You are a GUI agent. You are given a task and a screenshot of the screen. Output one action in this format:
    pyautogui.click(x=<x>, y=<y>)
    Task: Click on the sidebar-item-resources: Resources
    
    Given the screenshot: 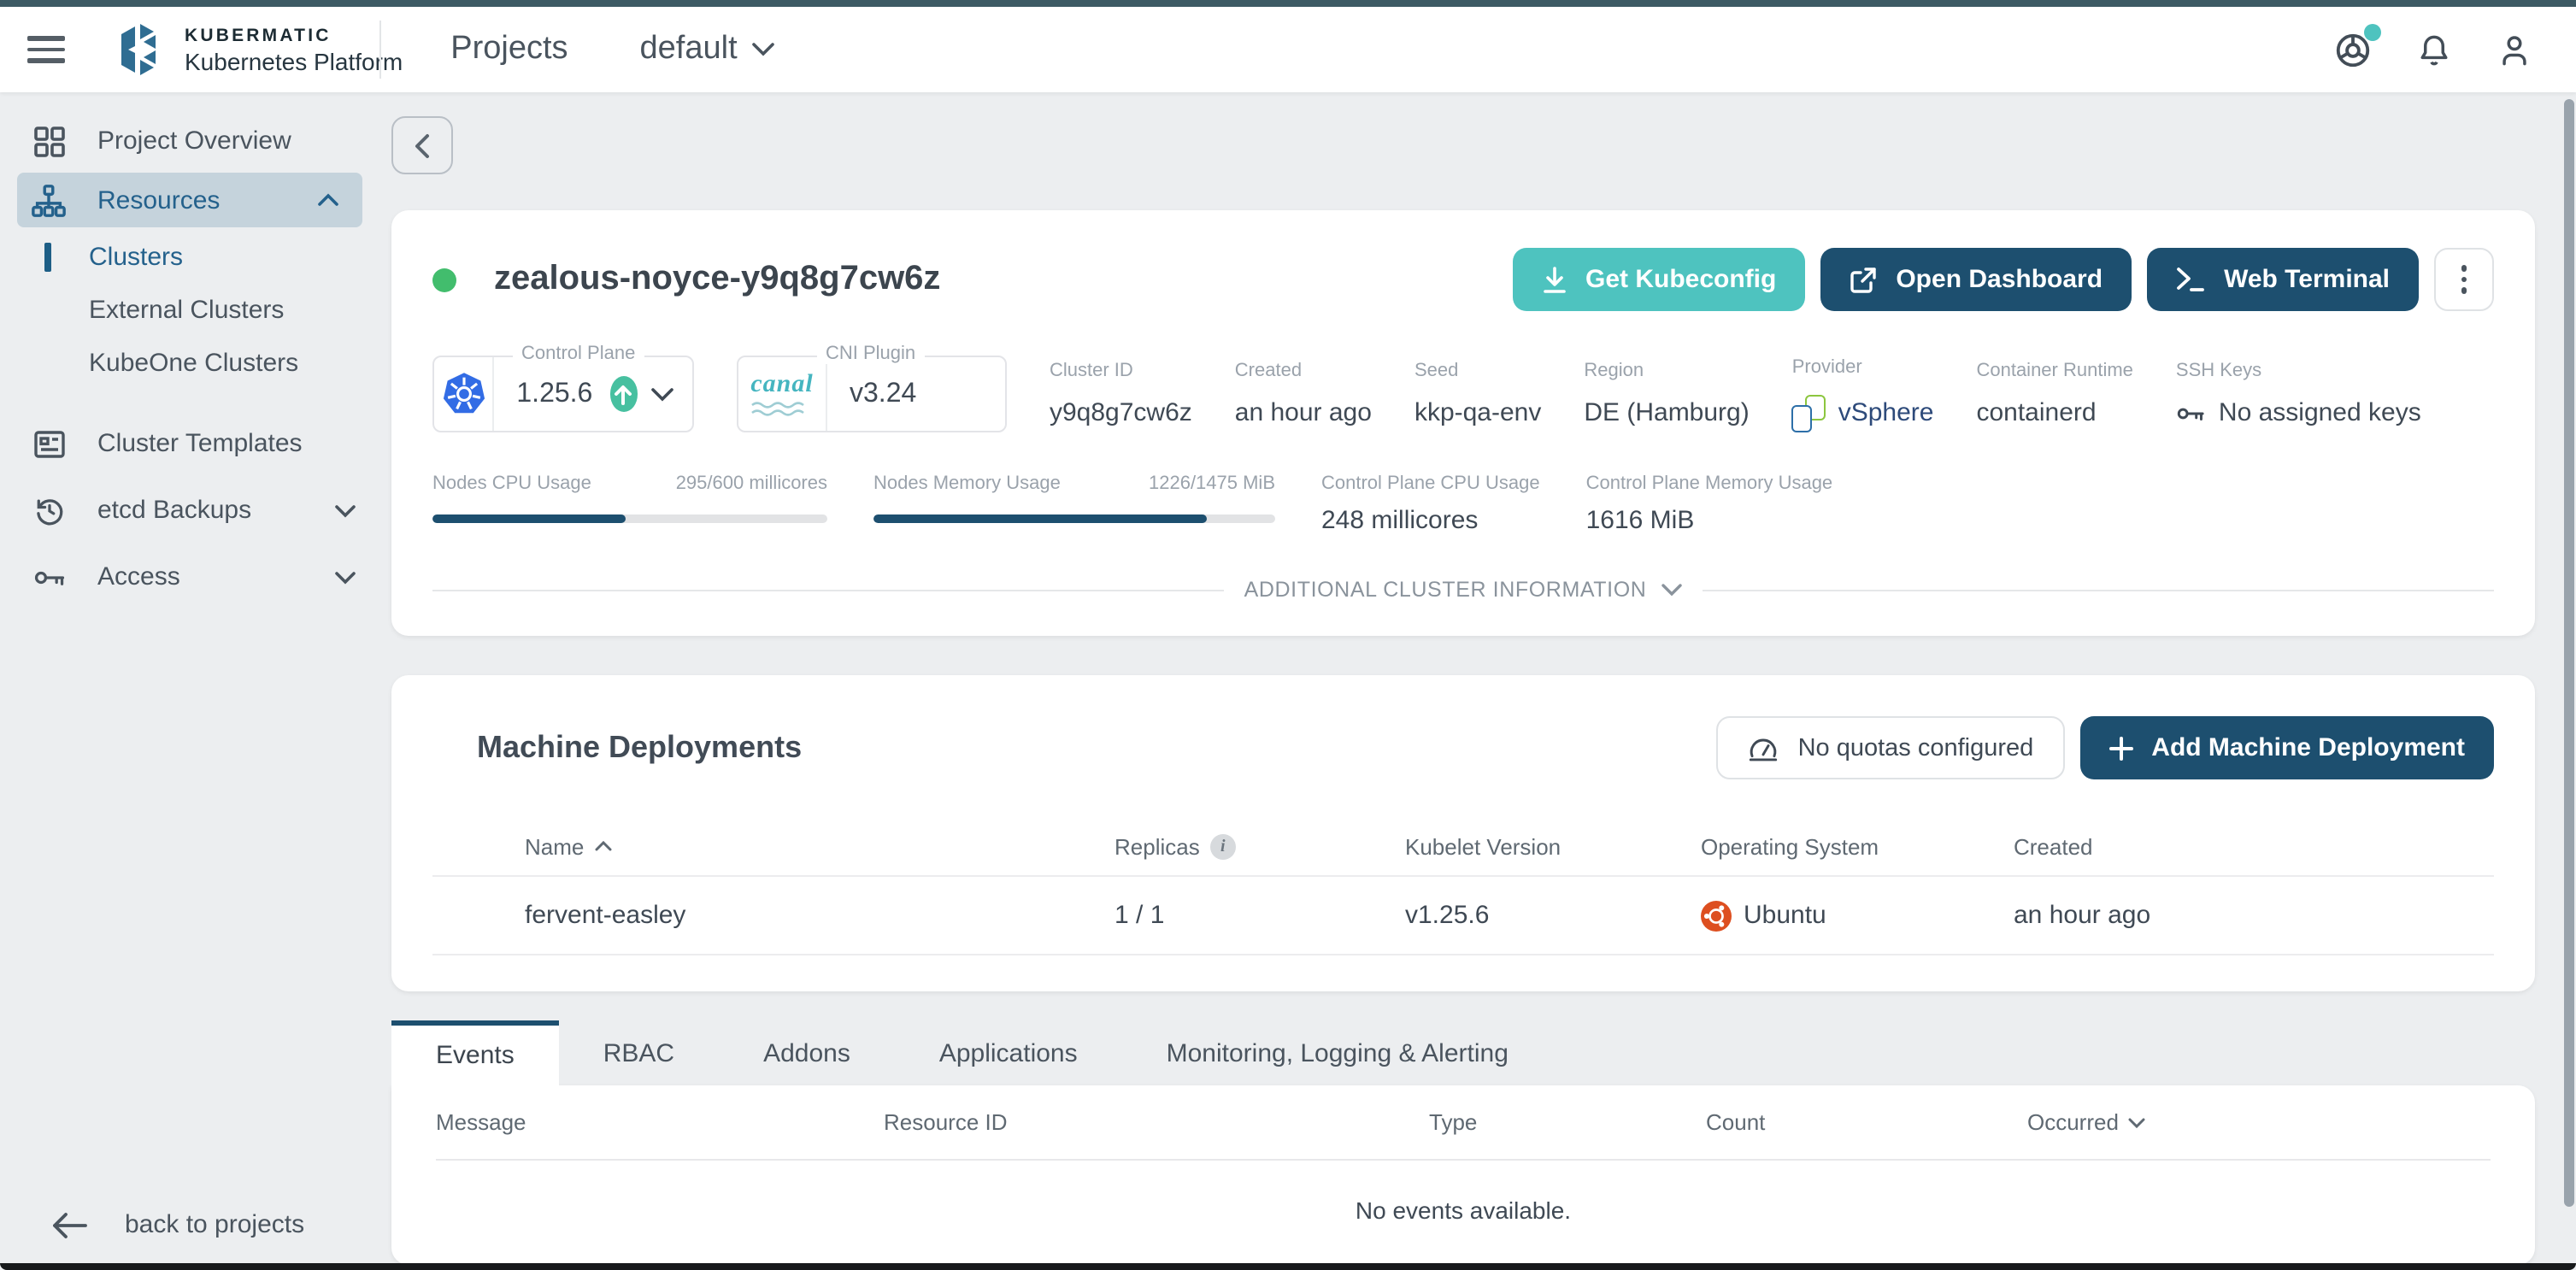 What is the action you would take?
    pyautogui.click(x=189, y=200)
    